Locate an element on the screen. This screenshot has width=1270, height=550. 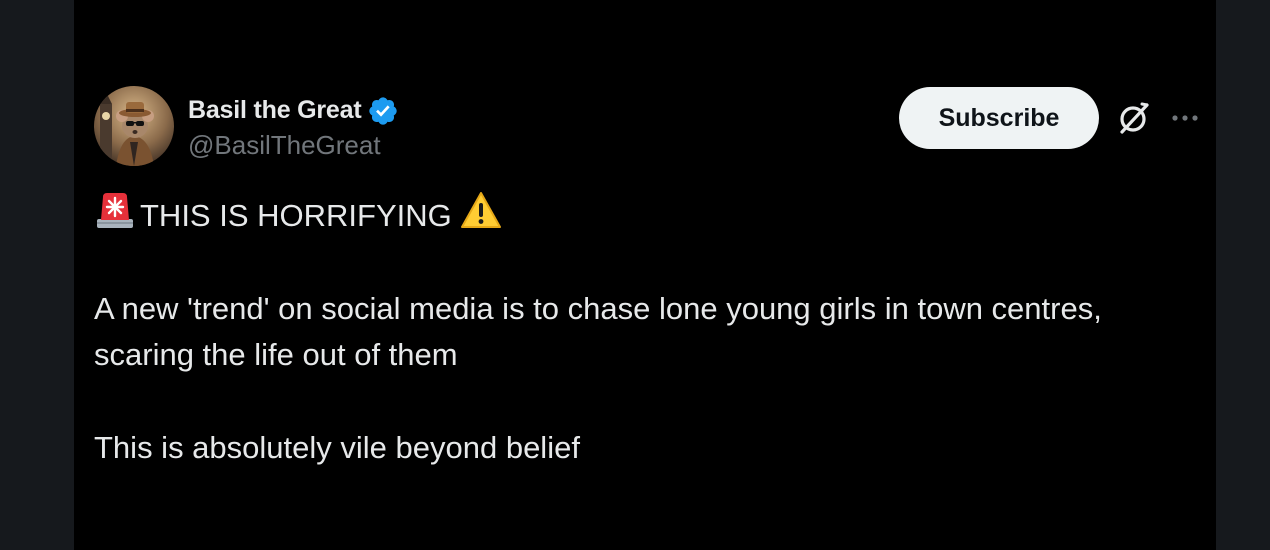
headline-line: THIS IS HORRIFYING is located at coordinates (634, 215).